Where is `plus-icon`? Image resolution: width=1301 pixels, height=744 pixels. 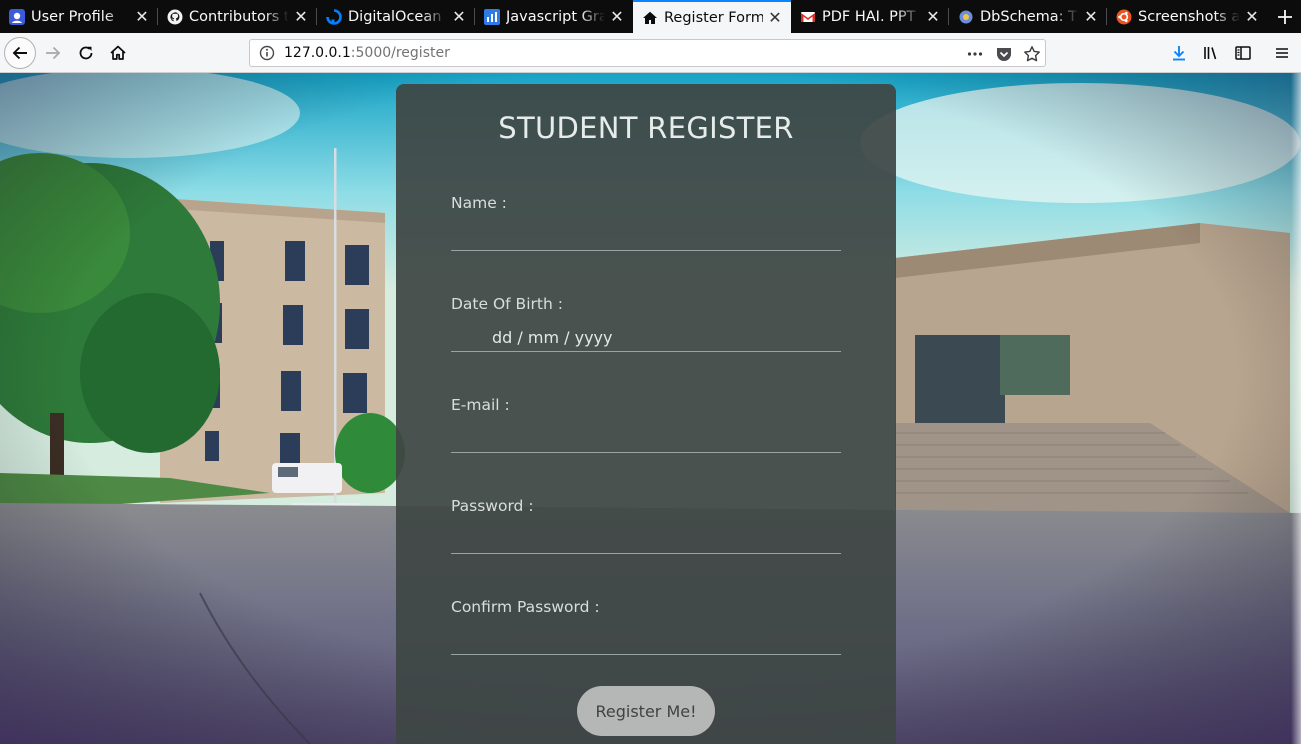 plus-icon is located at coordinates (1284, 16).